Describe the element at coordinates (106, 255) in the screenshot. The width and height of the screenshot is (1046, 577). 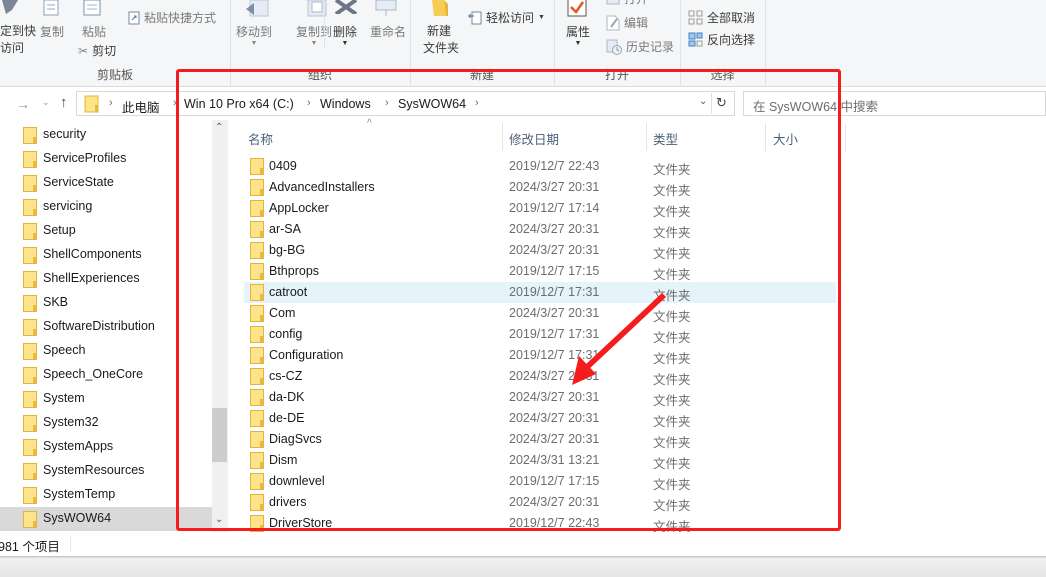
I see `nav-item: ShellComponents` at that location.